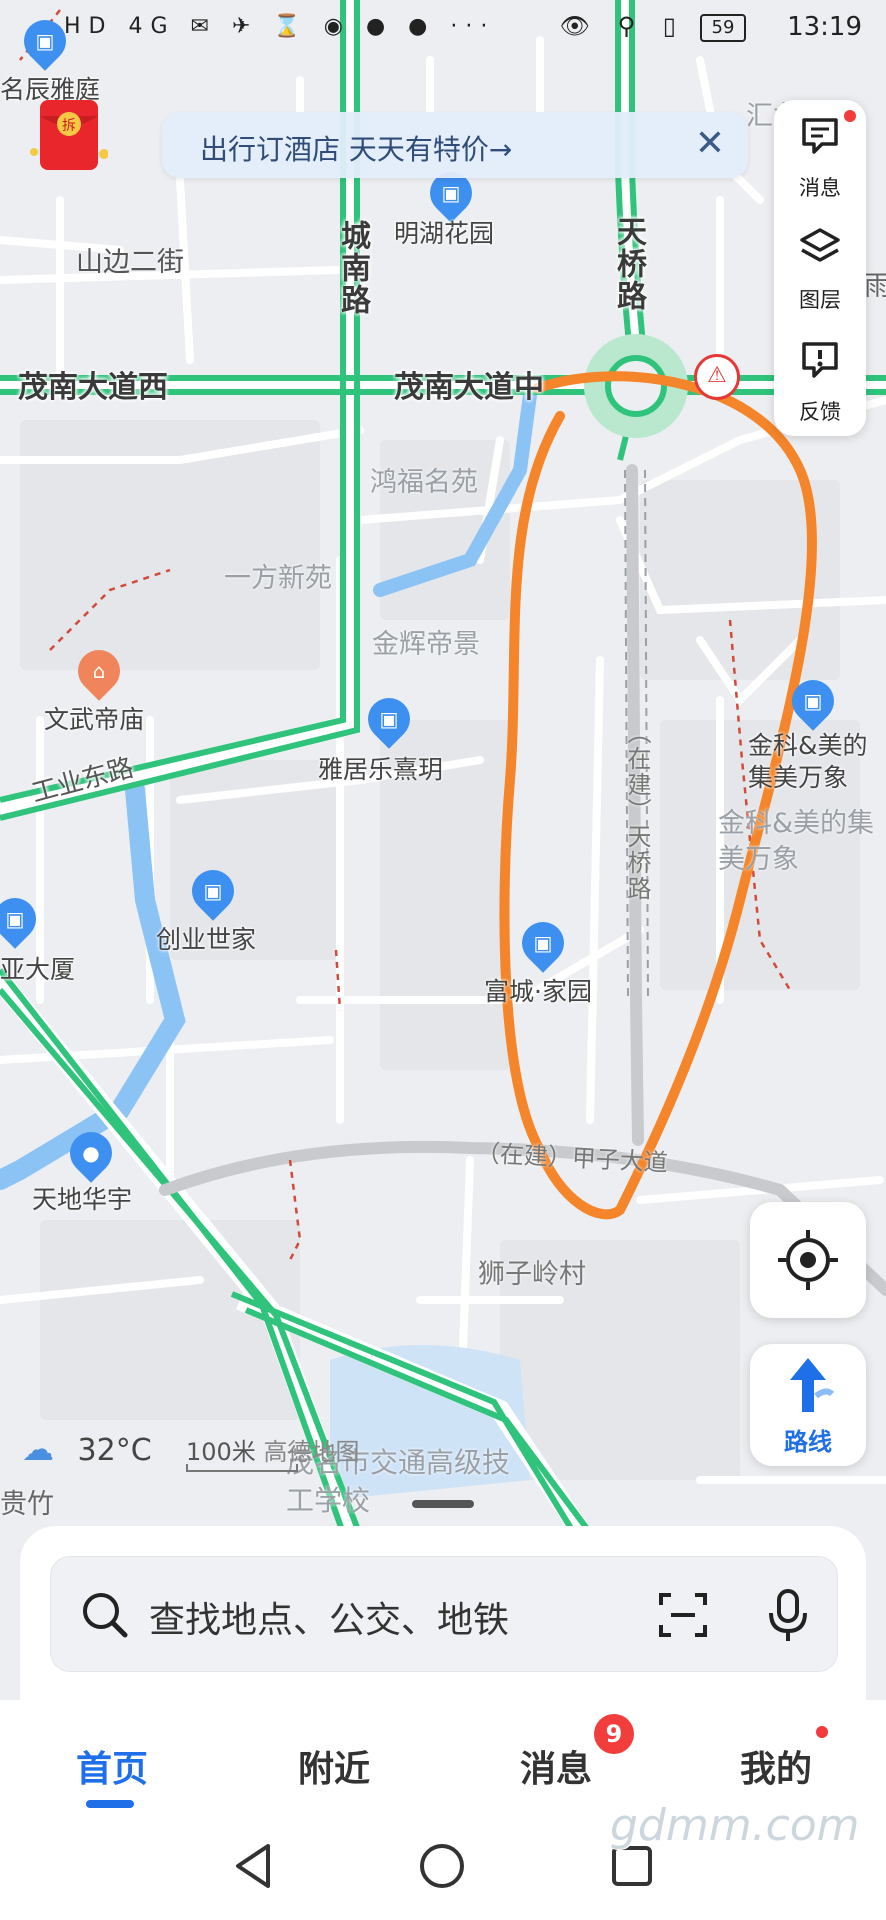  What do you see at coordinates (69, 126) in the screenshot?
I see `svg-text: 拆` at bounding box center [69, 126].